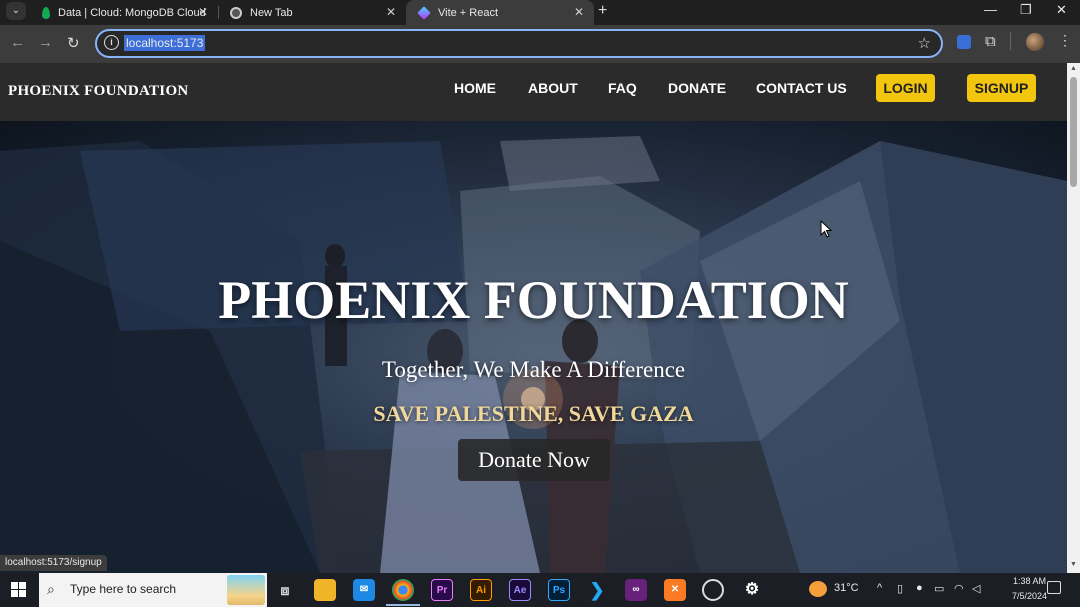 This screenshot has width=1080, height=607. Describe the element at coordinates (442, 590) in the screenshot. I see `premiere-pro-icon: Pr` at that location.